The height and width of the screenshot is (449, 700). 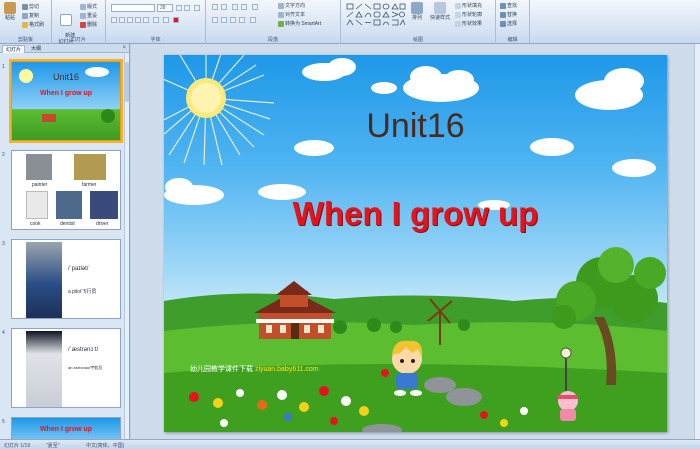 I want to click on smartart-button: 转换为 SmartArt, so click(x=299, y=23).